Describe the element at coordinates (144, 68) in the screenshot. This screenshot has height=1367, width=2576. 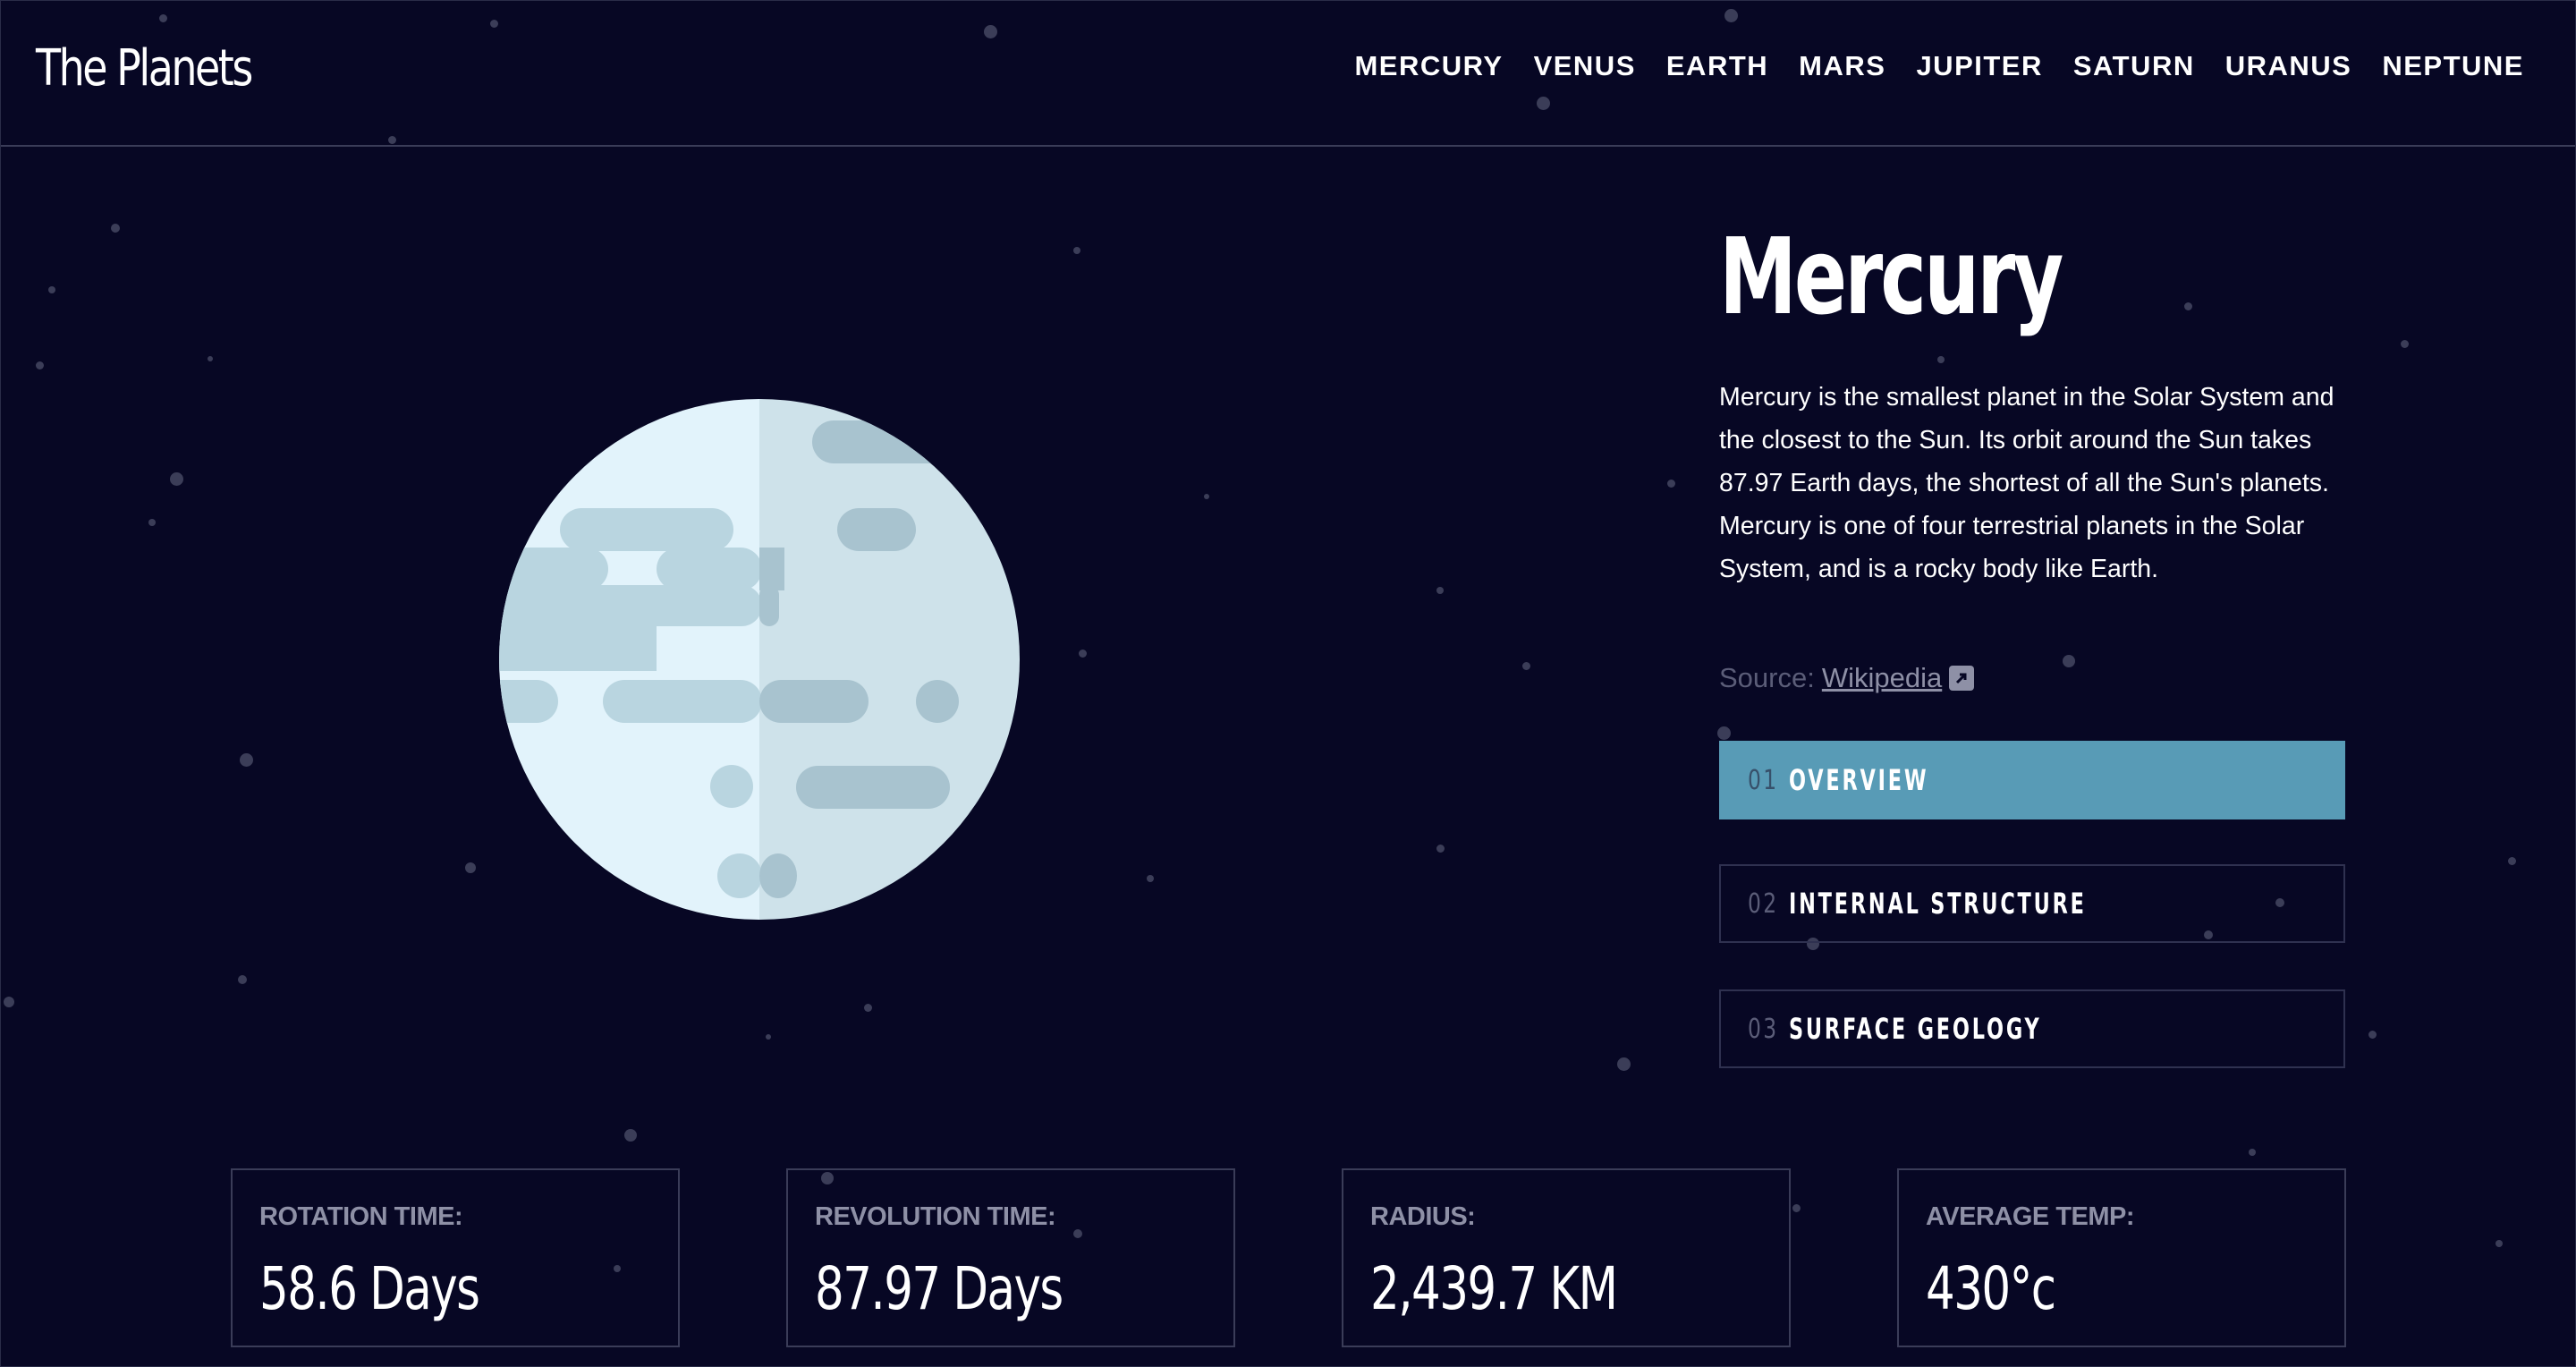
I see `app-logo: The Planets` at that location.